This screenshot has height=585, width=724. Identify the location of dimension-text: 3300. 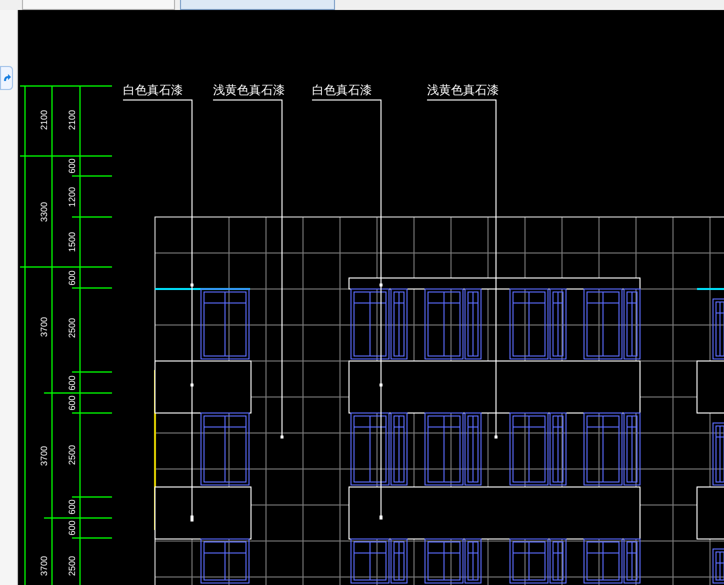
(44, 212).